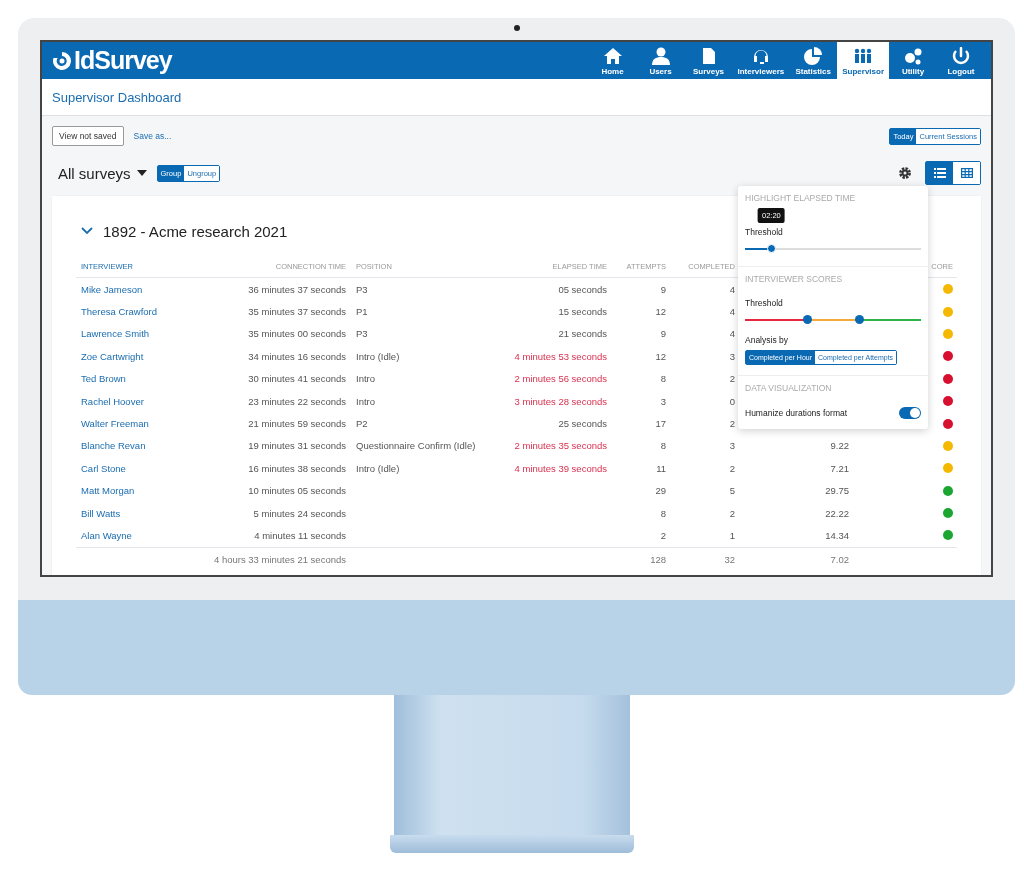 This screenshot has height=870, width=1024. What do you see at coordinates (910, 413) in the screenshot?
I see `toggle-switch` at bounding box center [910, 413].